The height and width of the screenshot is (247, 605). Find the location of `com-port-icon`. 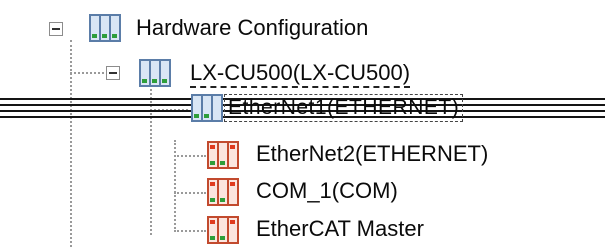

com-port-icon is located at coordinates (223, 192).